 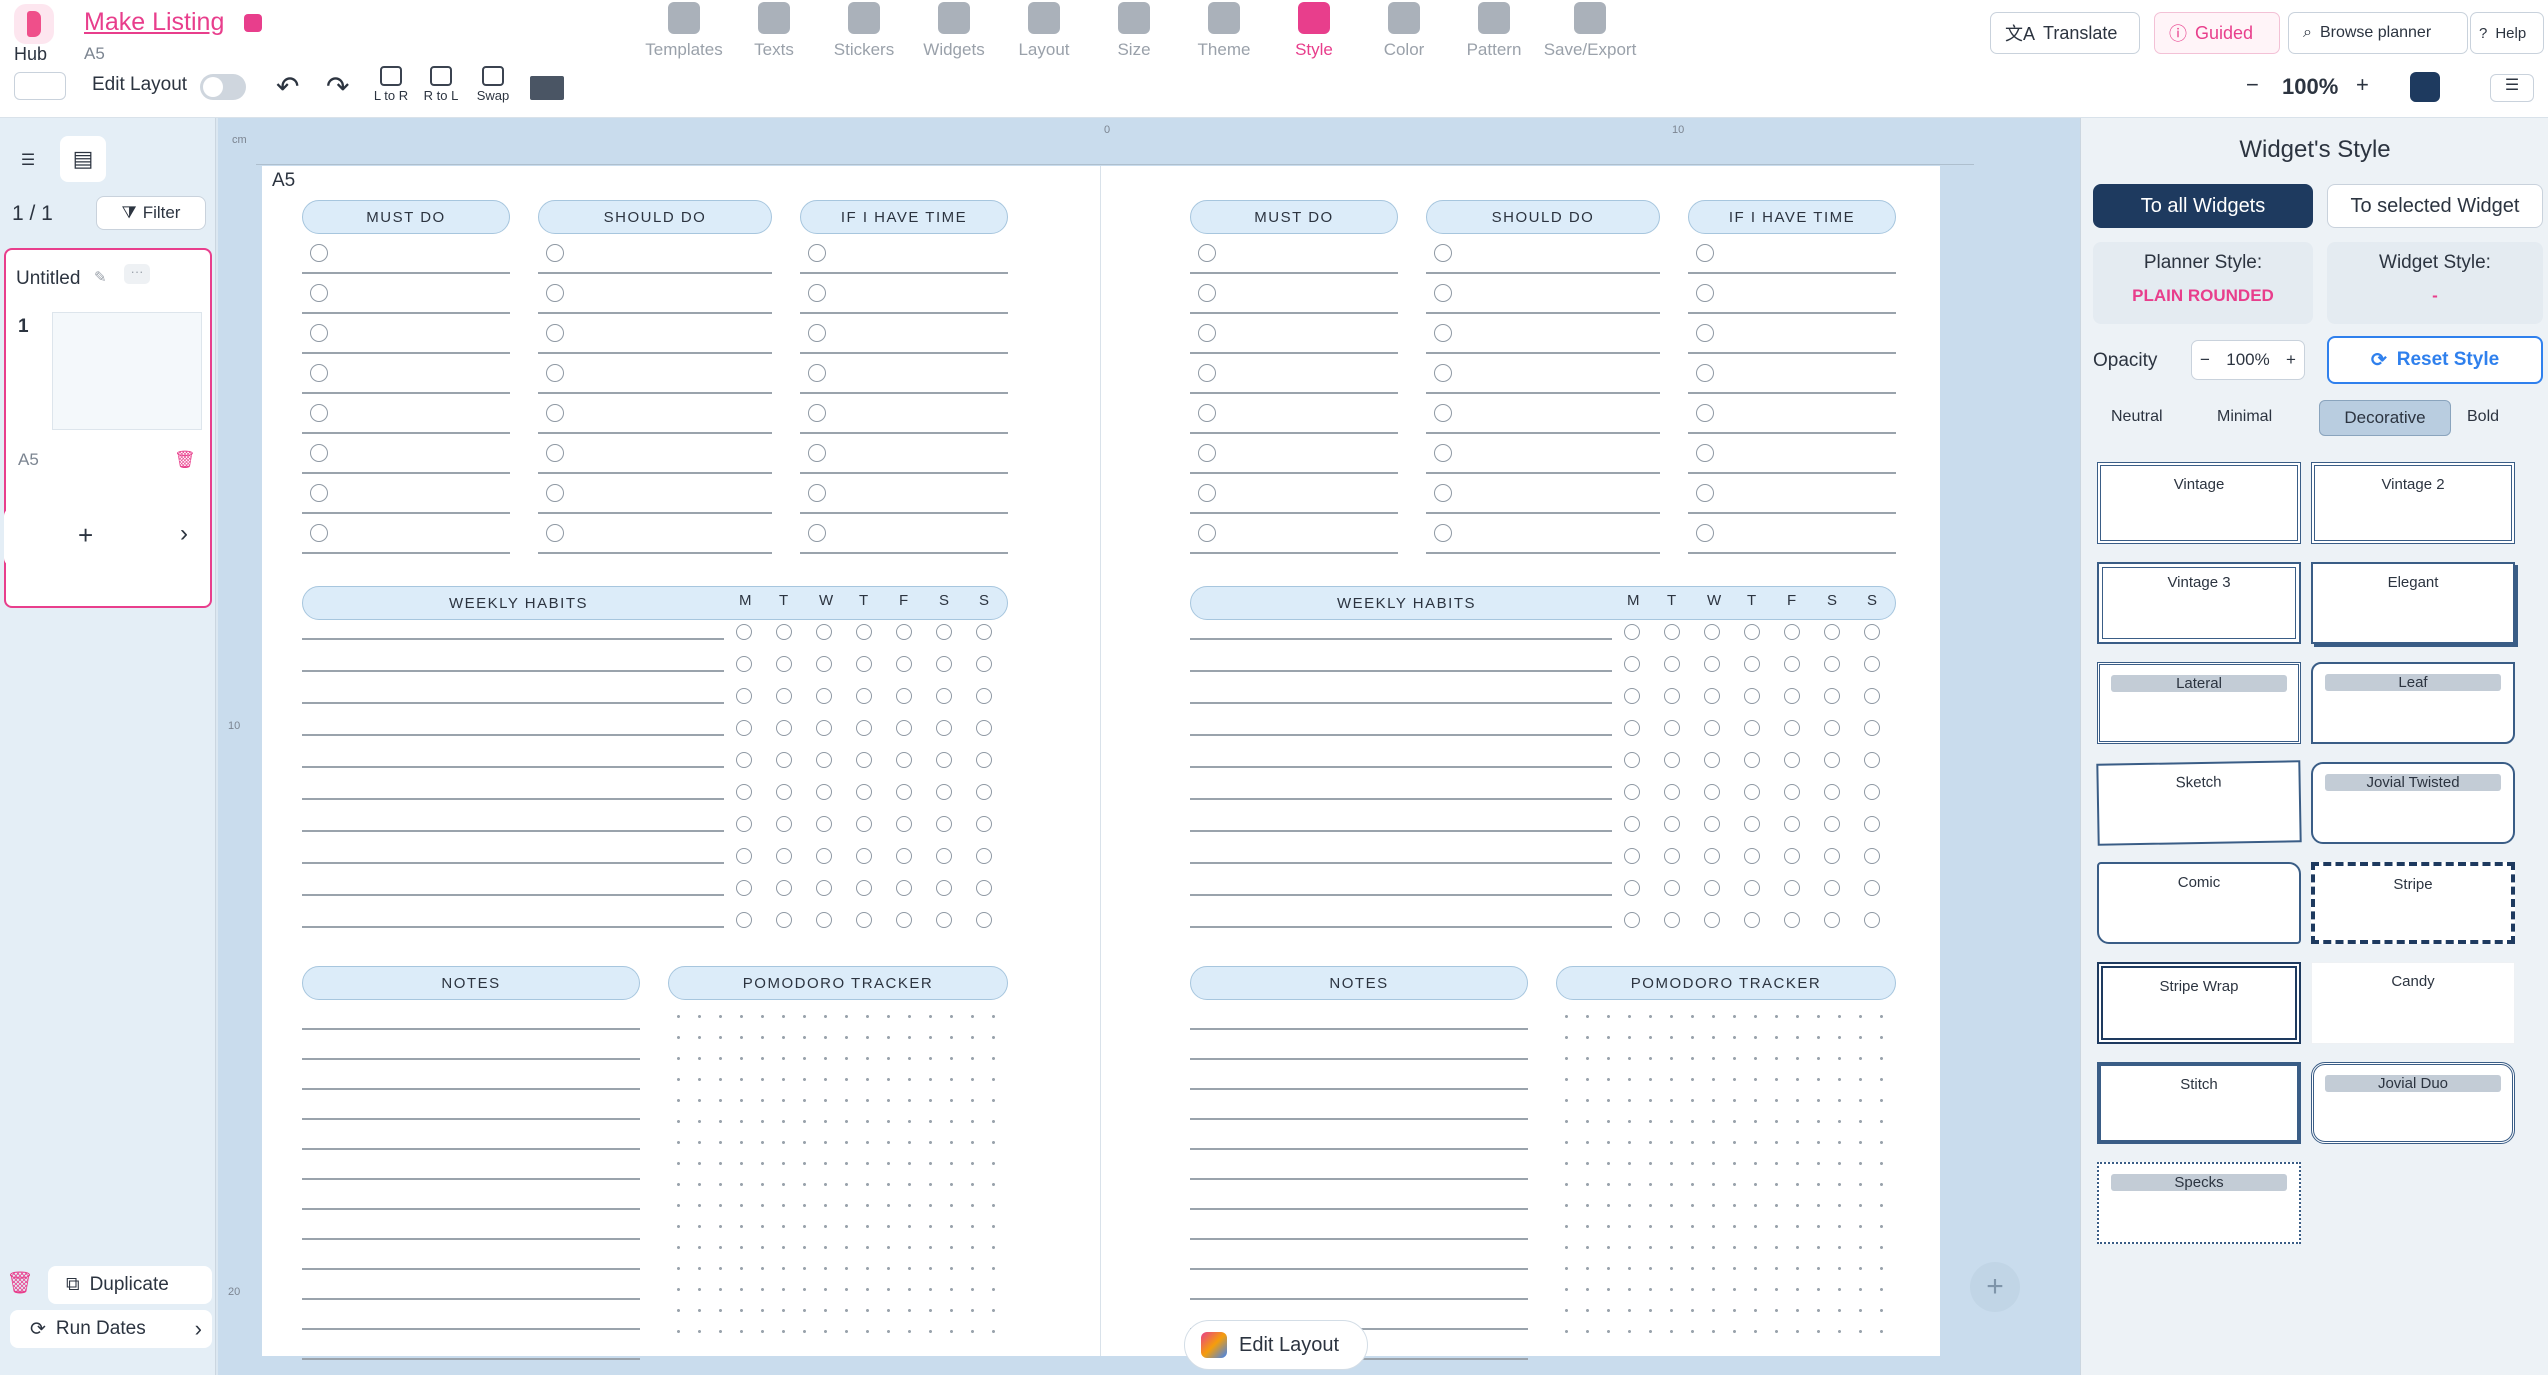 I want to click on settings-sliders-icon: ☰, so click(x=2512, y=88).